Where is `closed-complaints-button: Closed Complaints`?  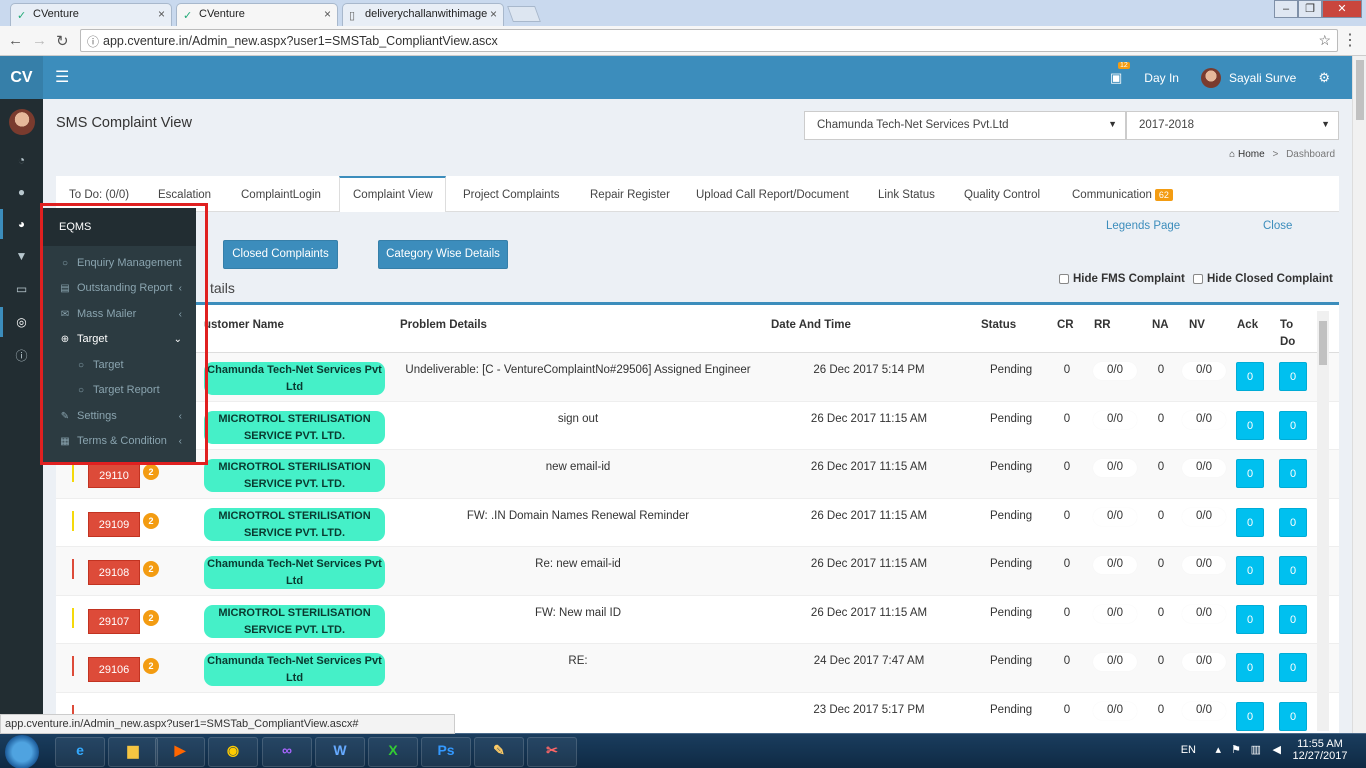
closed-complaints-button: Closed Complaints is located at coordinates (280, 254).